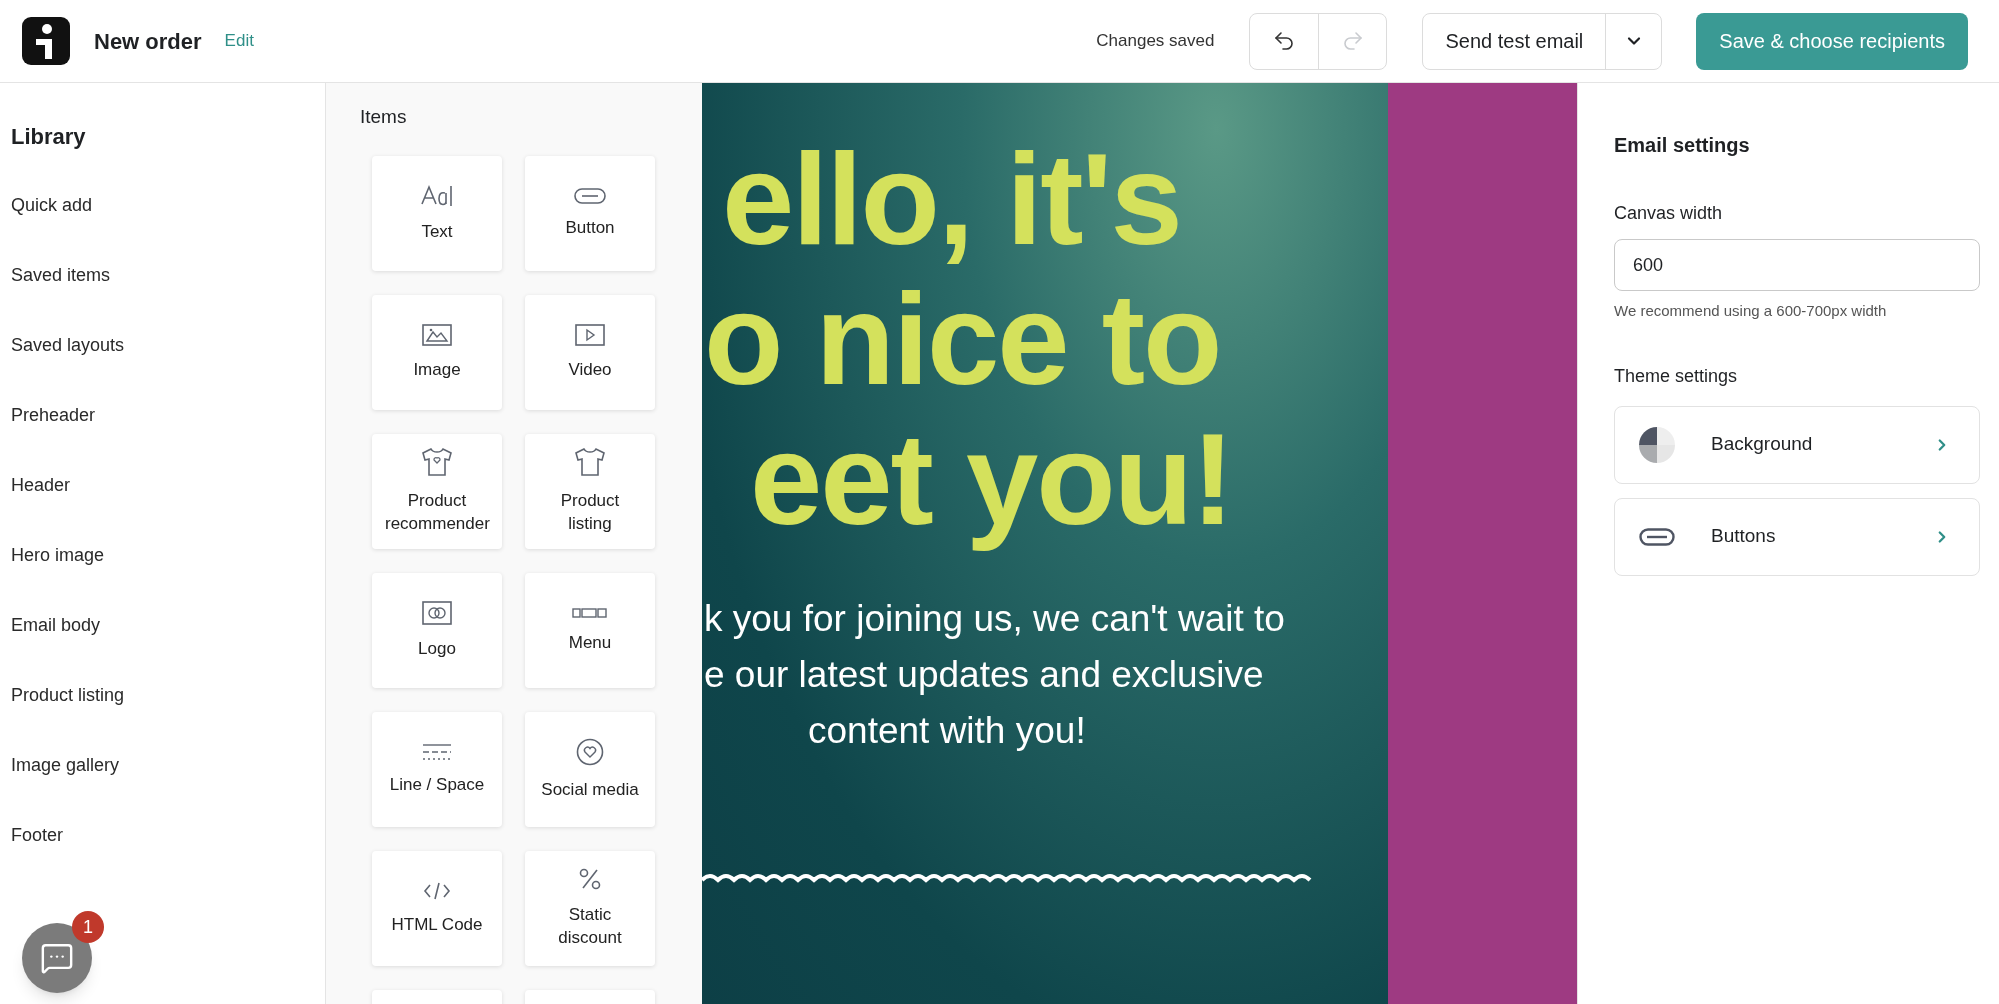 The width and height of the screenshot is (1999, 1004). Describe the element at coordinates (49, 137) in the screenshot. I see `library-heading: Library` at that location.